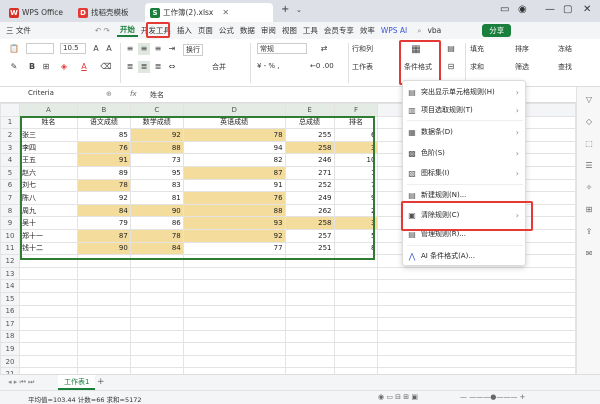 The width and height of the screenshot is (600, 404). Describe the element at coordinates (144, 67) in the screenshot. I see `align-center-icon: ≣` at that location.